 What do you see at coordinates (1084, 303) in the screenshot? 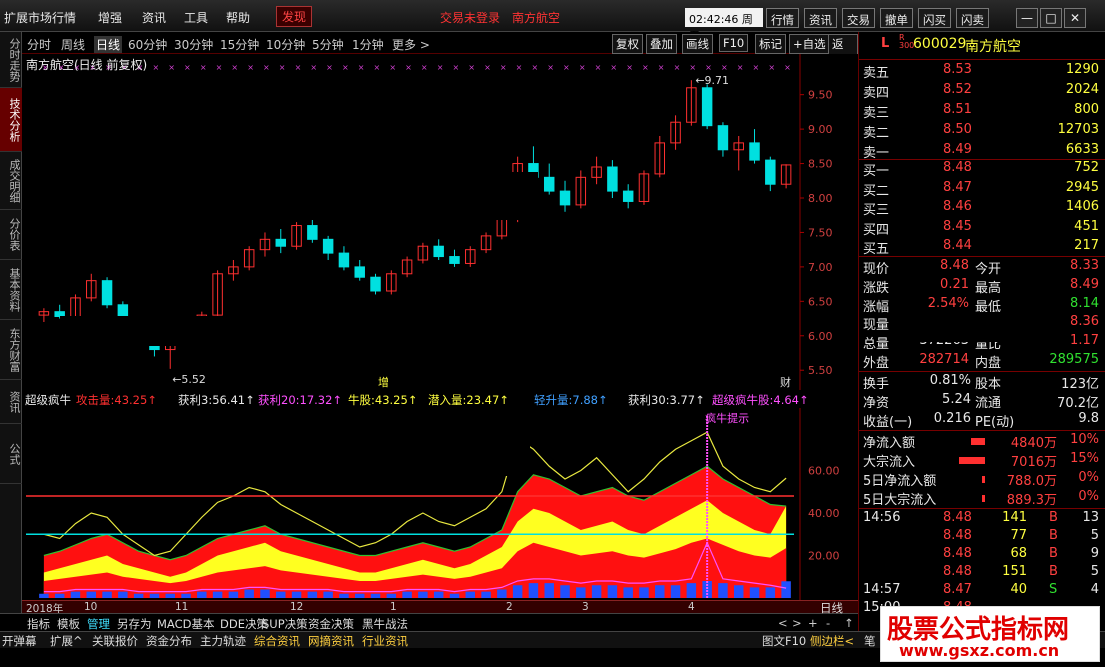
I see `stat-value: 8.14` at bounding box center [1084, 303].